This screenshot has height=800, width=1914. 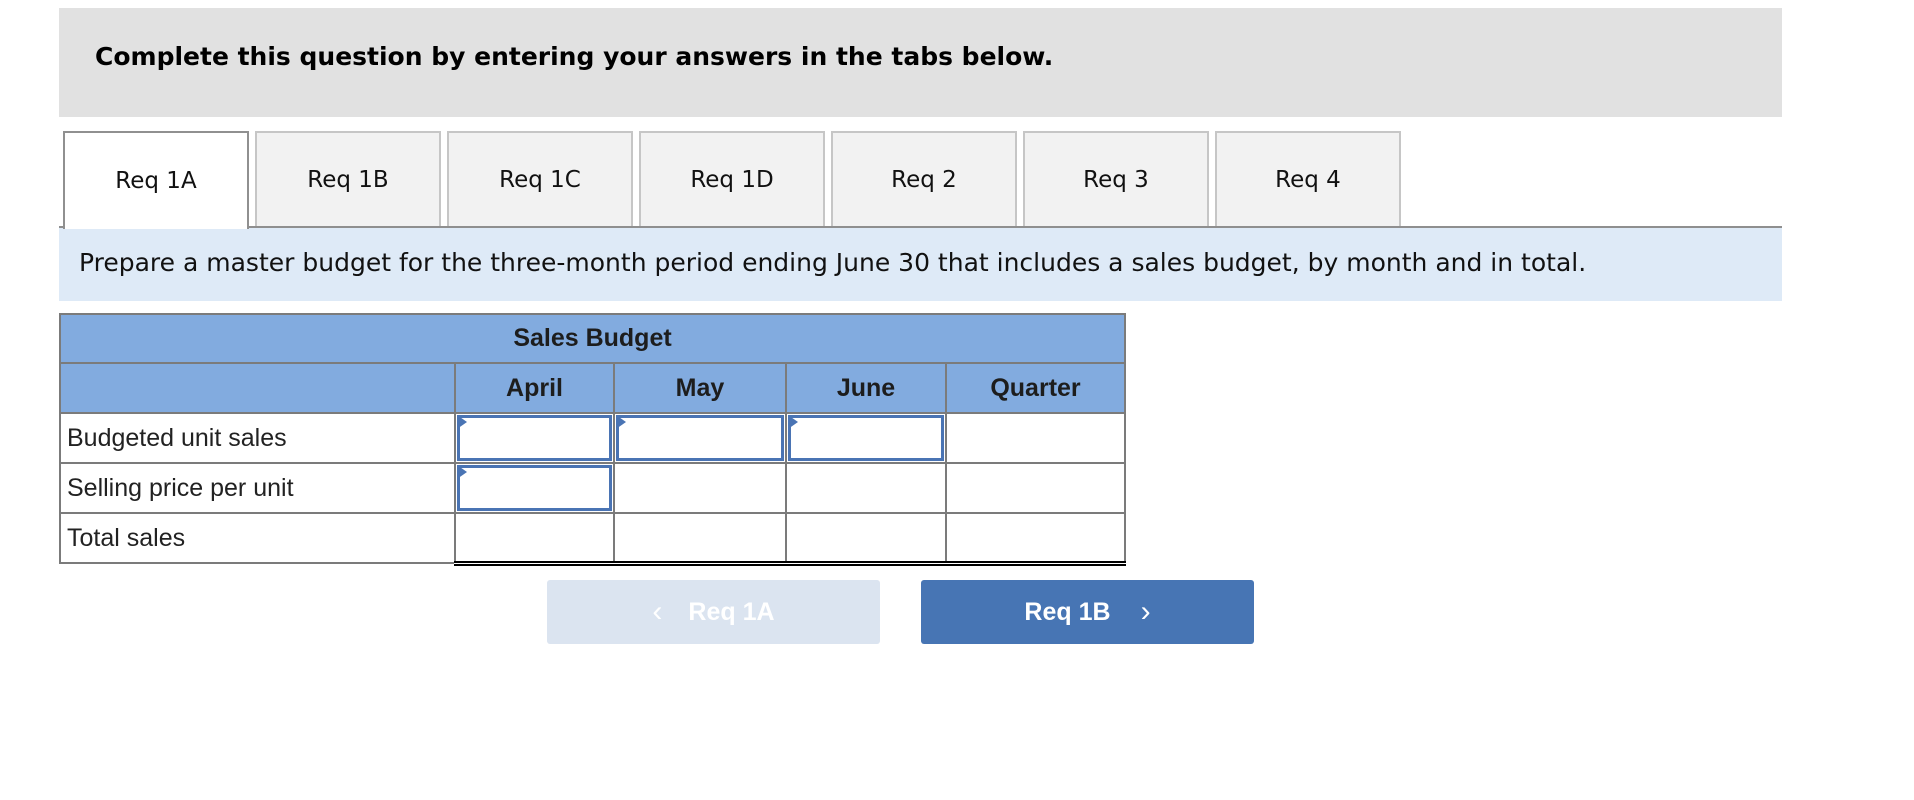 I want to click on tab-label: Req 1C, so click(x=540, y=179).